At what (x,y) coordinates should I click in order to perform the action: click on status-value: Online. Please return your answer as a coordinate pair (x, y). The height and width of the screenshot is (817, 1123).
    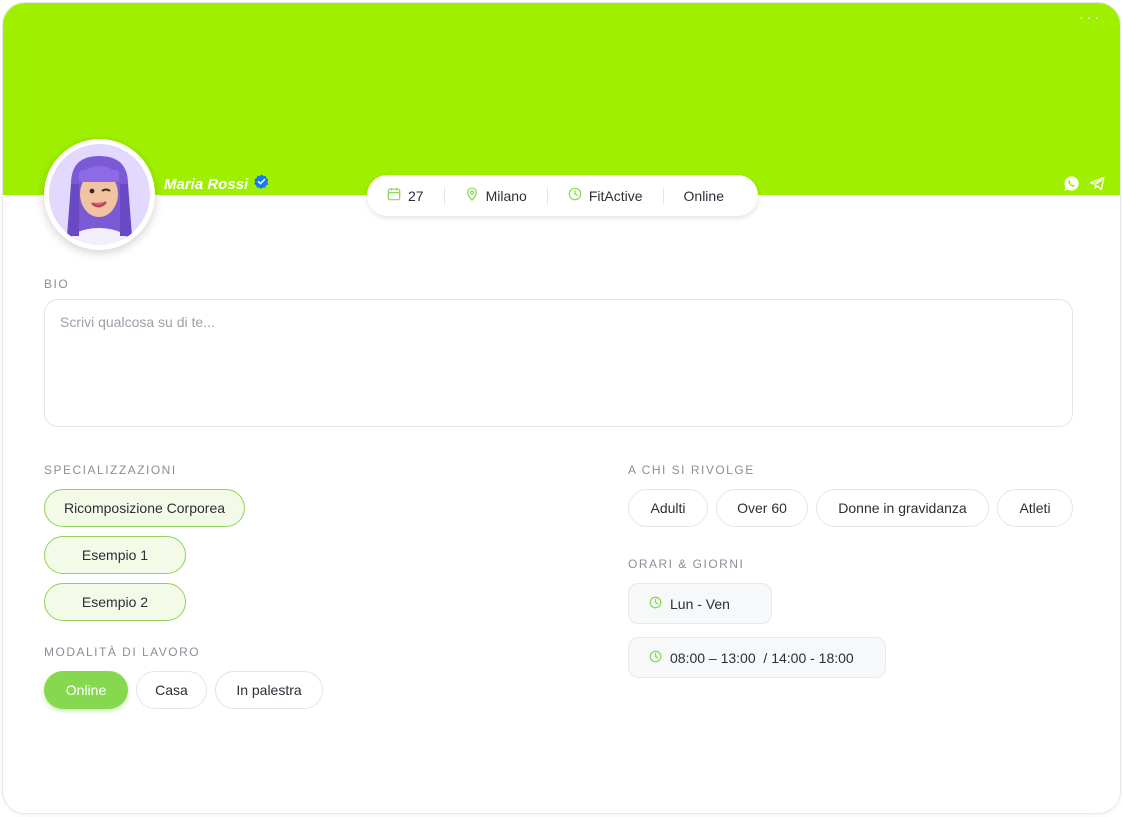
    Looking at the image, I should click on (703, 195).